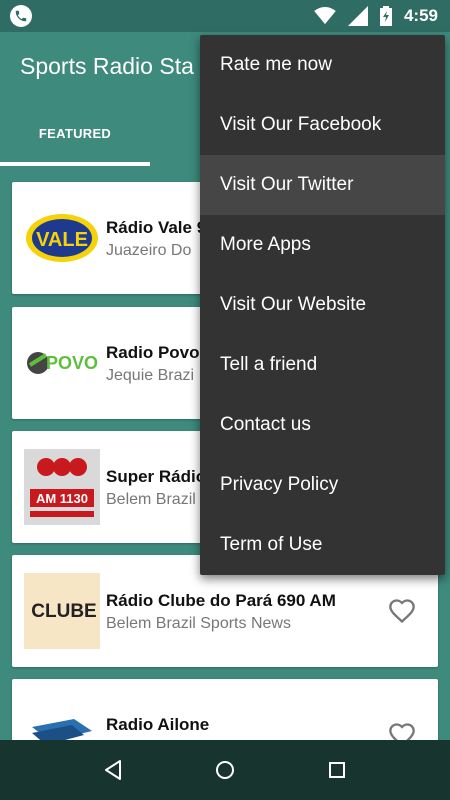 This screenshot has width=450, height=800. I want to click on station-name: Super Rádio, so click(156, 476).